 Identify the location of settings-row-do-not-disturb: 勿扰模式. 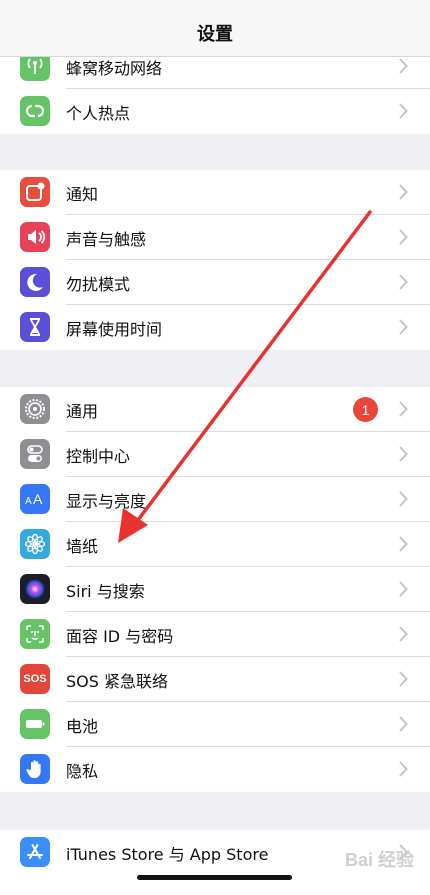
(215, 282).